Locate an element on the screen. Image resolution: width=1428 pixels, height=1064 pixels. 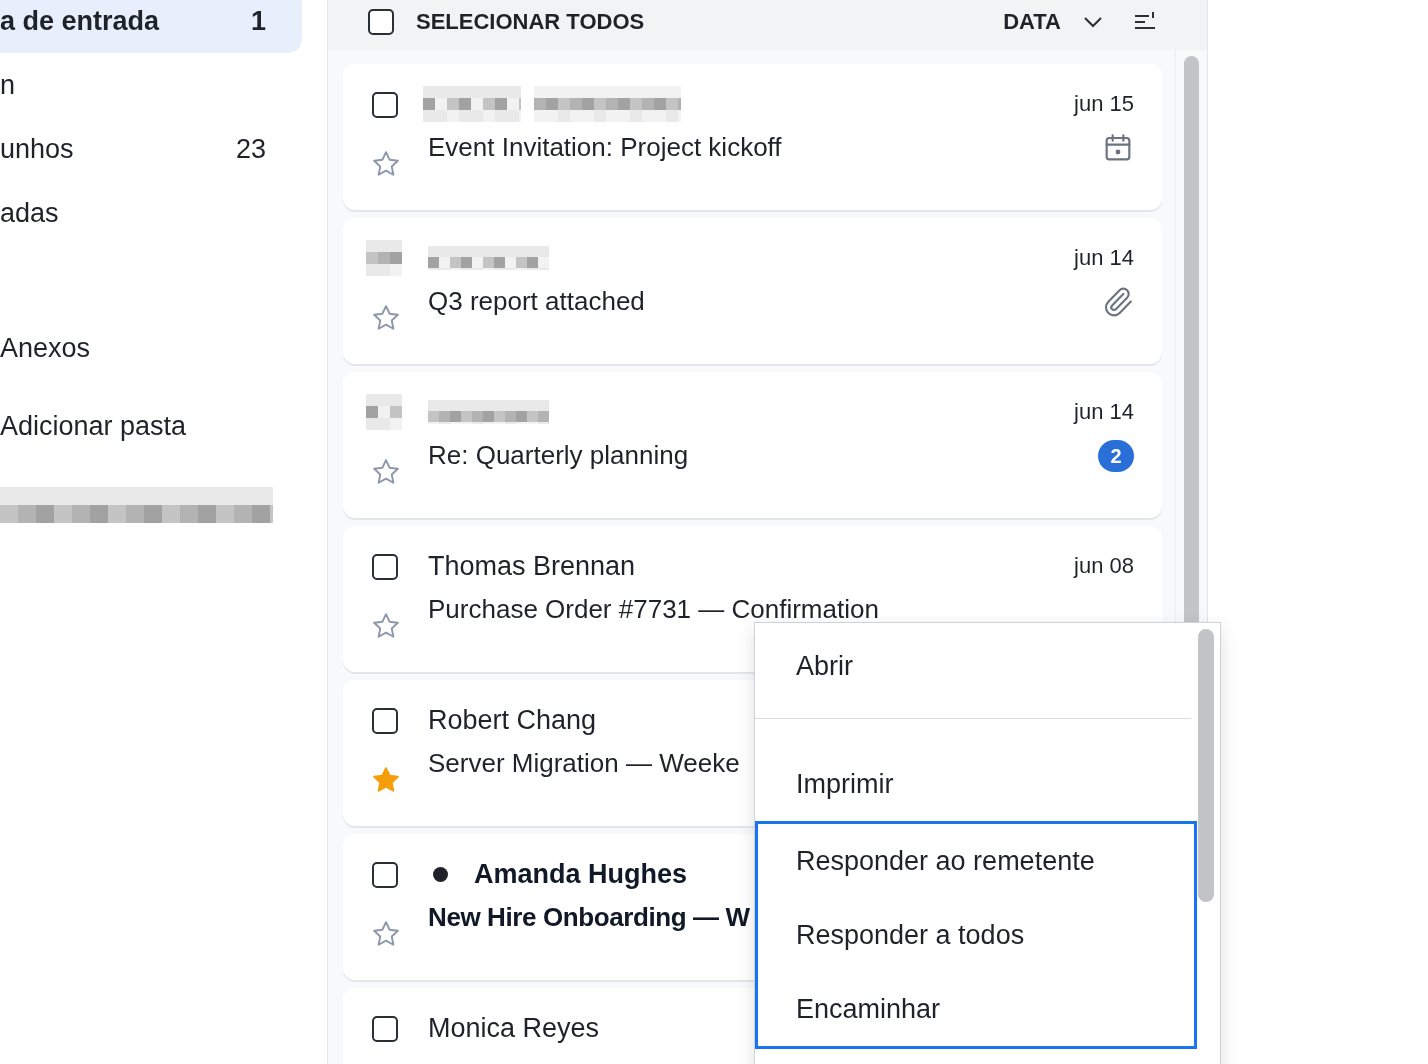
folder-label: a de entrada is located at coordinates (80, 21).